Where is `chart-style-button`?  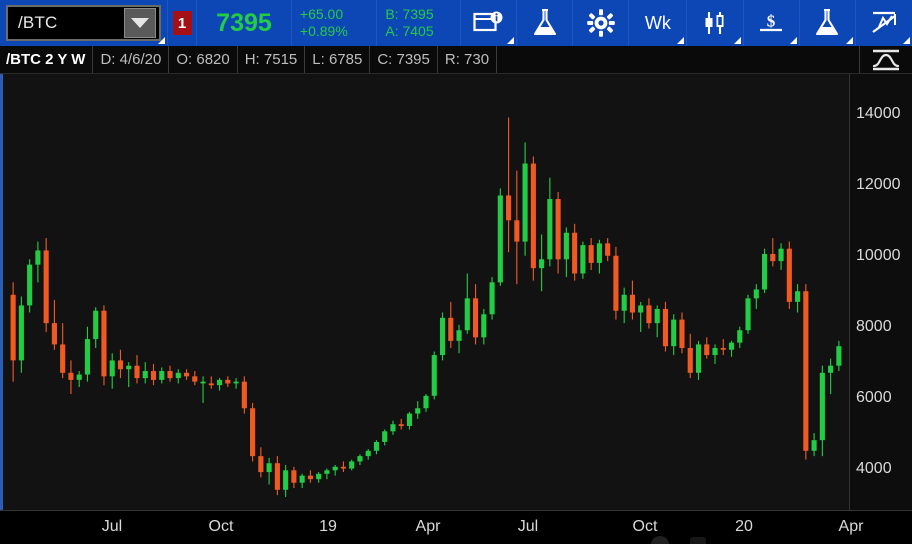 chart-style-button is located at coordinates (715, 23).